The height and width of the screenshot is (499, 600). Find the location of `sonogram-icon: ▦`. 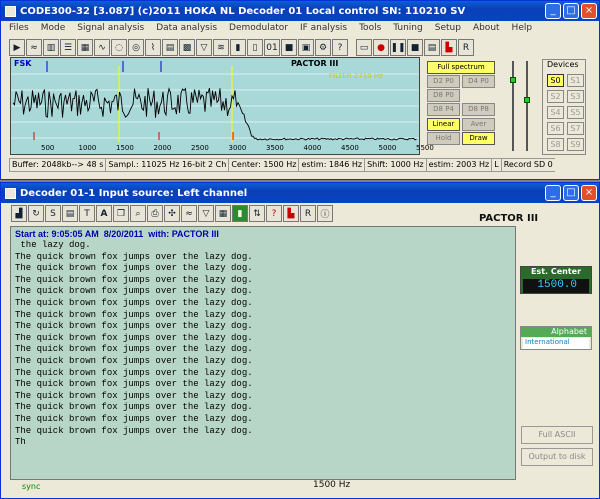

sonogram-icon: ▦ is located at coordinates (85, 47).